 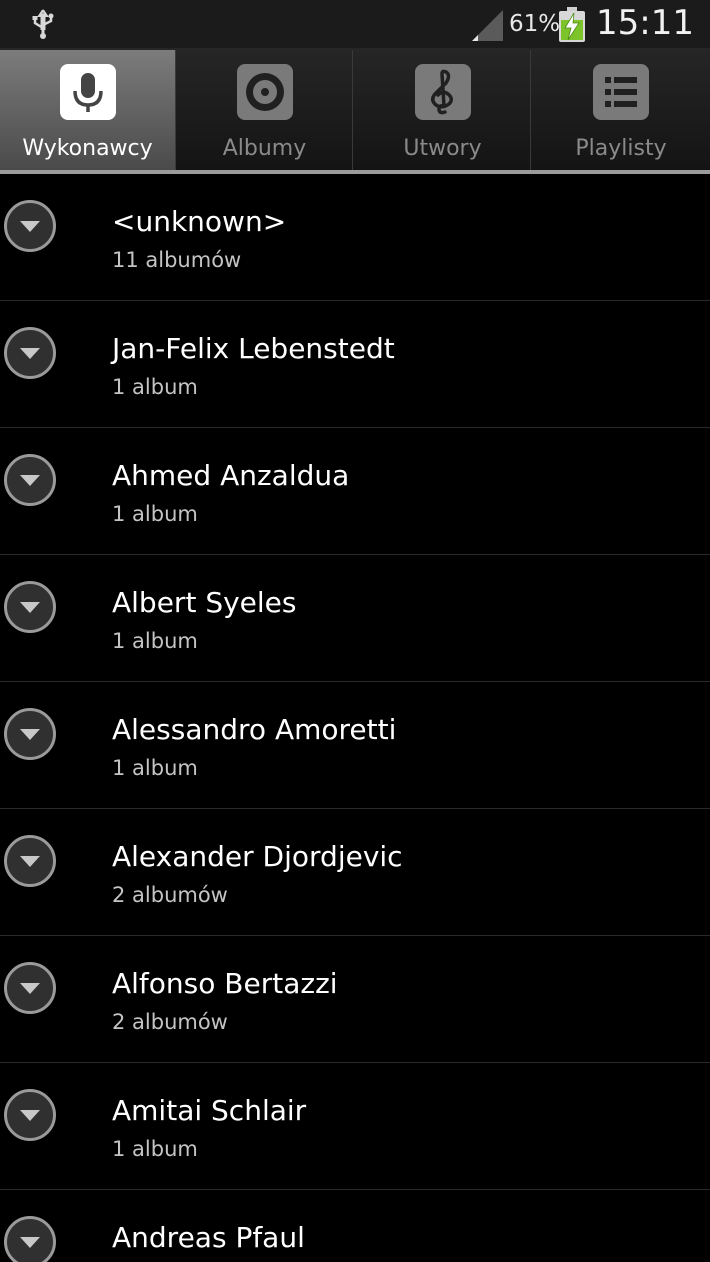 What do you see at coordinates (442, 148) in the screenshot?
I see `tab-songs-label: Utwory` at bounding box center [442, 148].